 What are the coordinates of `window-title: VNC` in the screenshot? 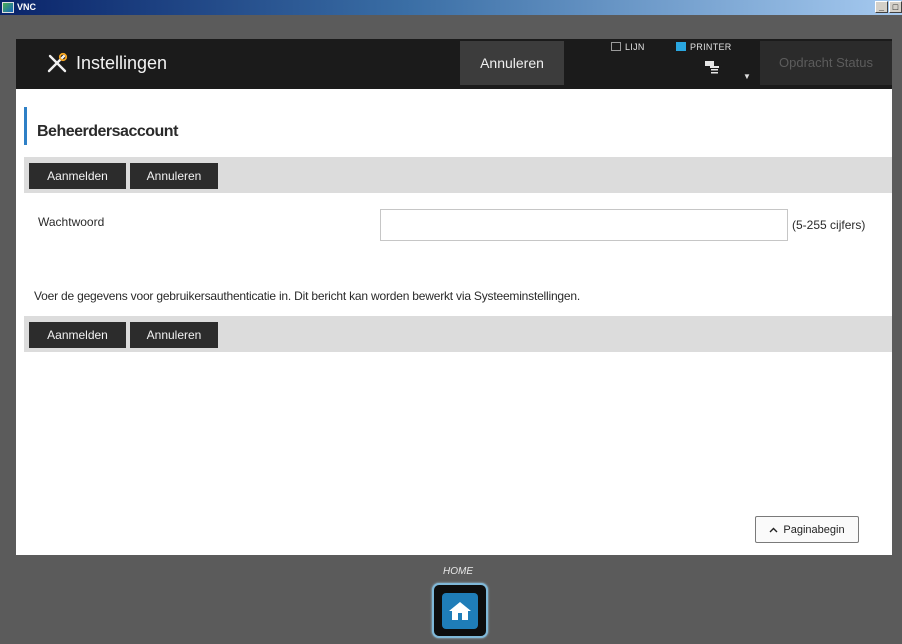 It's located at (27, 7).